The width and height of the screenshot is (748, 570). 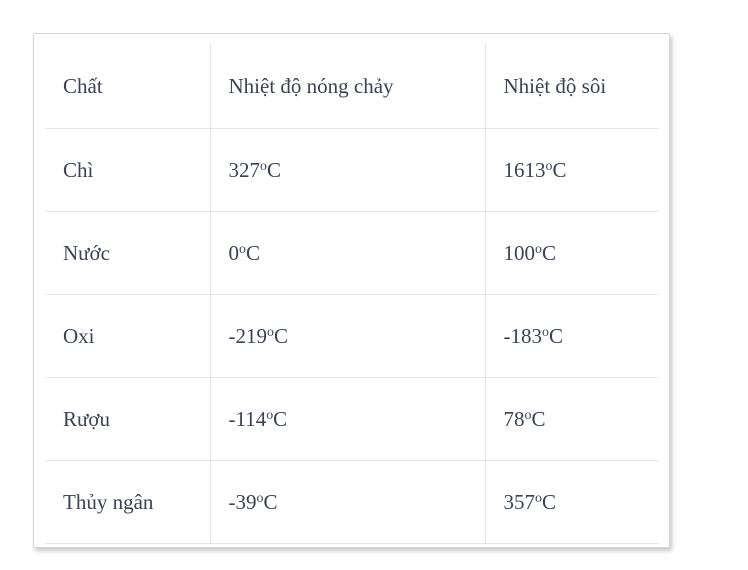 What do you see at coordinates (348, 336) in the screenshot?
I see `cell-melting-point: -219oC` at bounding box center [348, 336].